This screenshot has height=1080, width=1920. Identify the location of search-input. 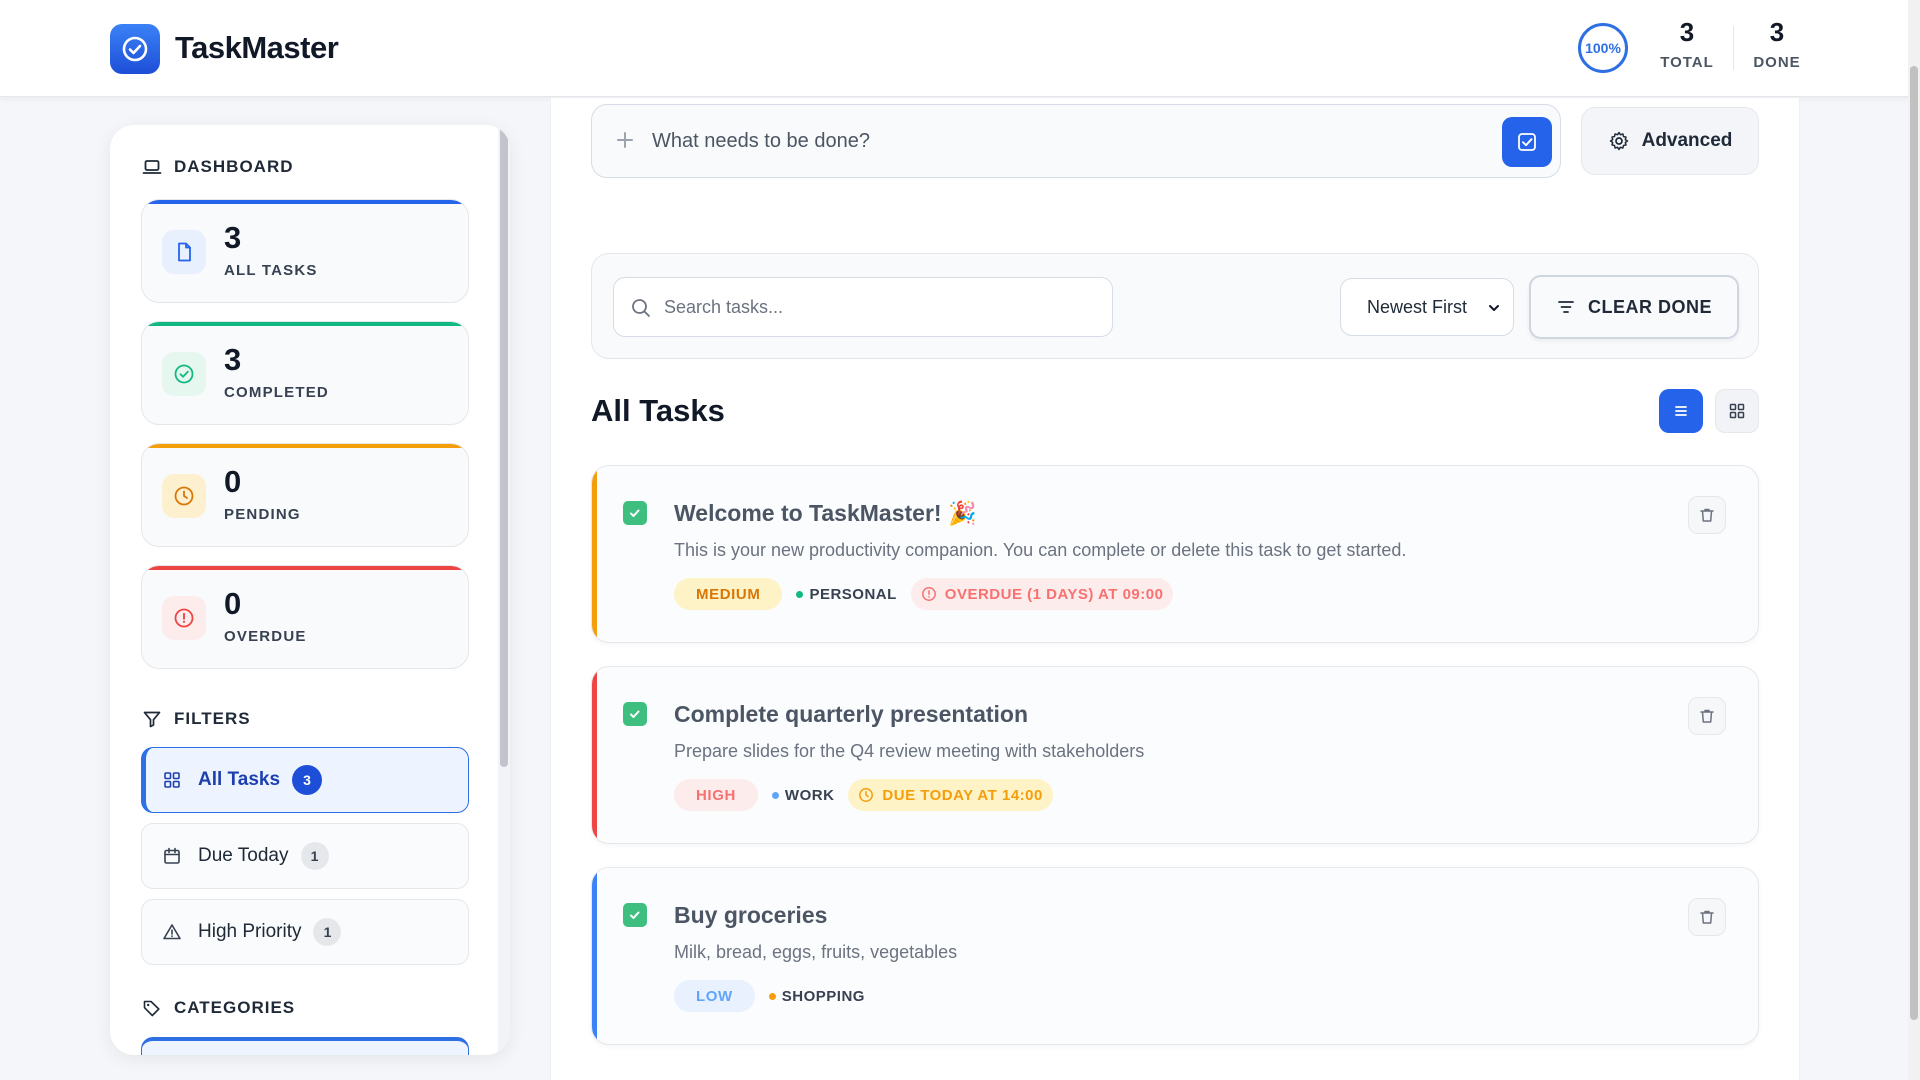
(879, 307).